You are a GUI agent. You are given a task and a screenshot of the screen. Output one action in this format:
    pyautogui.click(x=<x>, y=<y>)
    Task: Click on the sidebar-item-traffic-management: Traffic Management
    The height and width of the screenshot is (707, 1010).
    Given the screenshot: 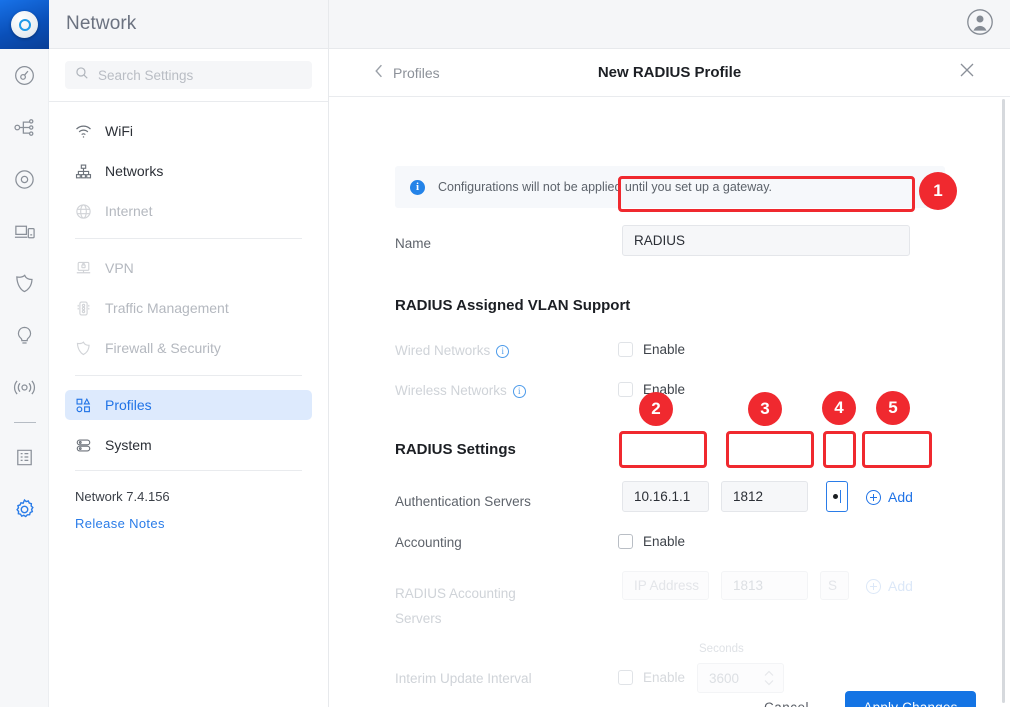 What is the action you would take?
    pyautogui.click(x=188, y=308)
    